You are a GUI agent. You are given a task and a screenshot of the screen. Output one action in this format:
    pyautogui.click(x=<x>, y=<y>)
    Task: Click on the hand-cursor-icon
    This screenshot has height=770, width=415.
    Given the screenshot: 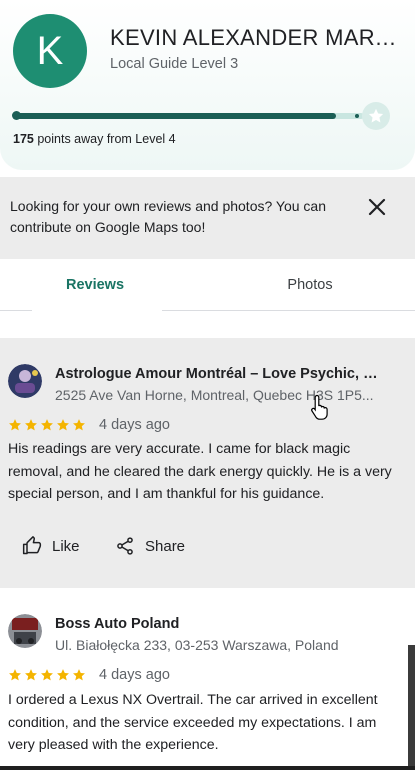 What is the action you would take?
    pyautogui.click(x=319, y=407)
    